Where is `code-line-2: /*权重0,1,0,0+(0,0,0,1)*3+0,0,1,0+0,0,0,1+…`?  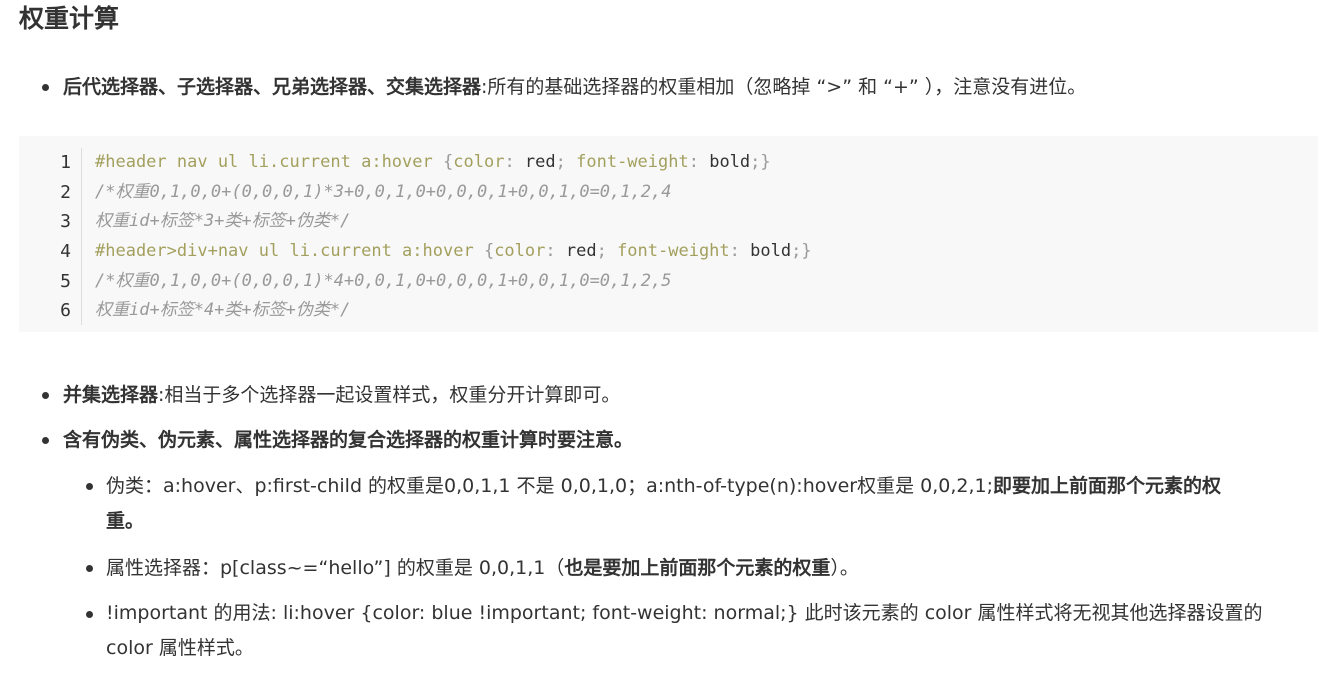 code-line-2: /*权重0,1,0,0+(0,0,0,1)*3+0,0,1,0+0,0,0,1+… is located at coordinates (383, 192).